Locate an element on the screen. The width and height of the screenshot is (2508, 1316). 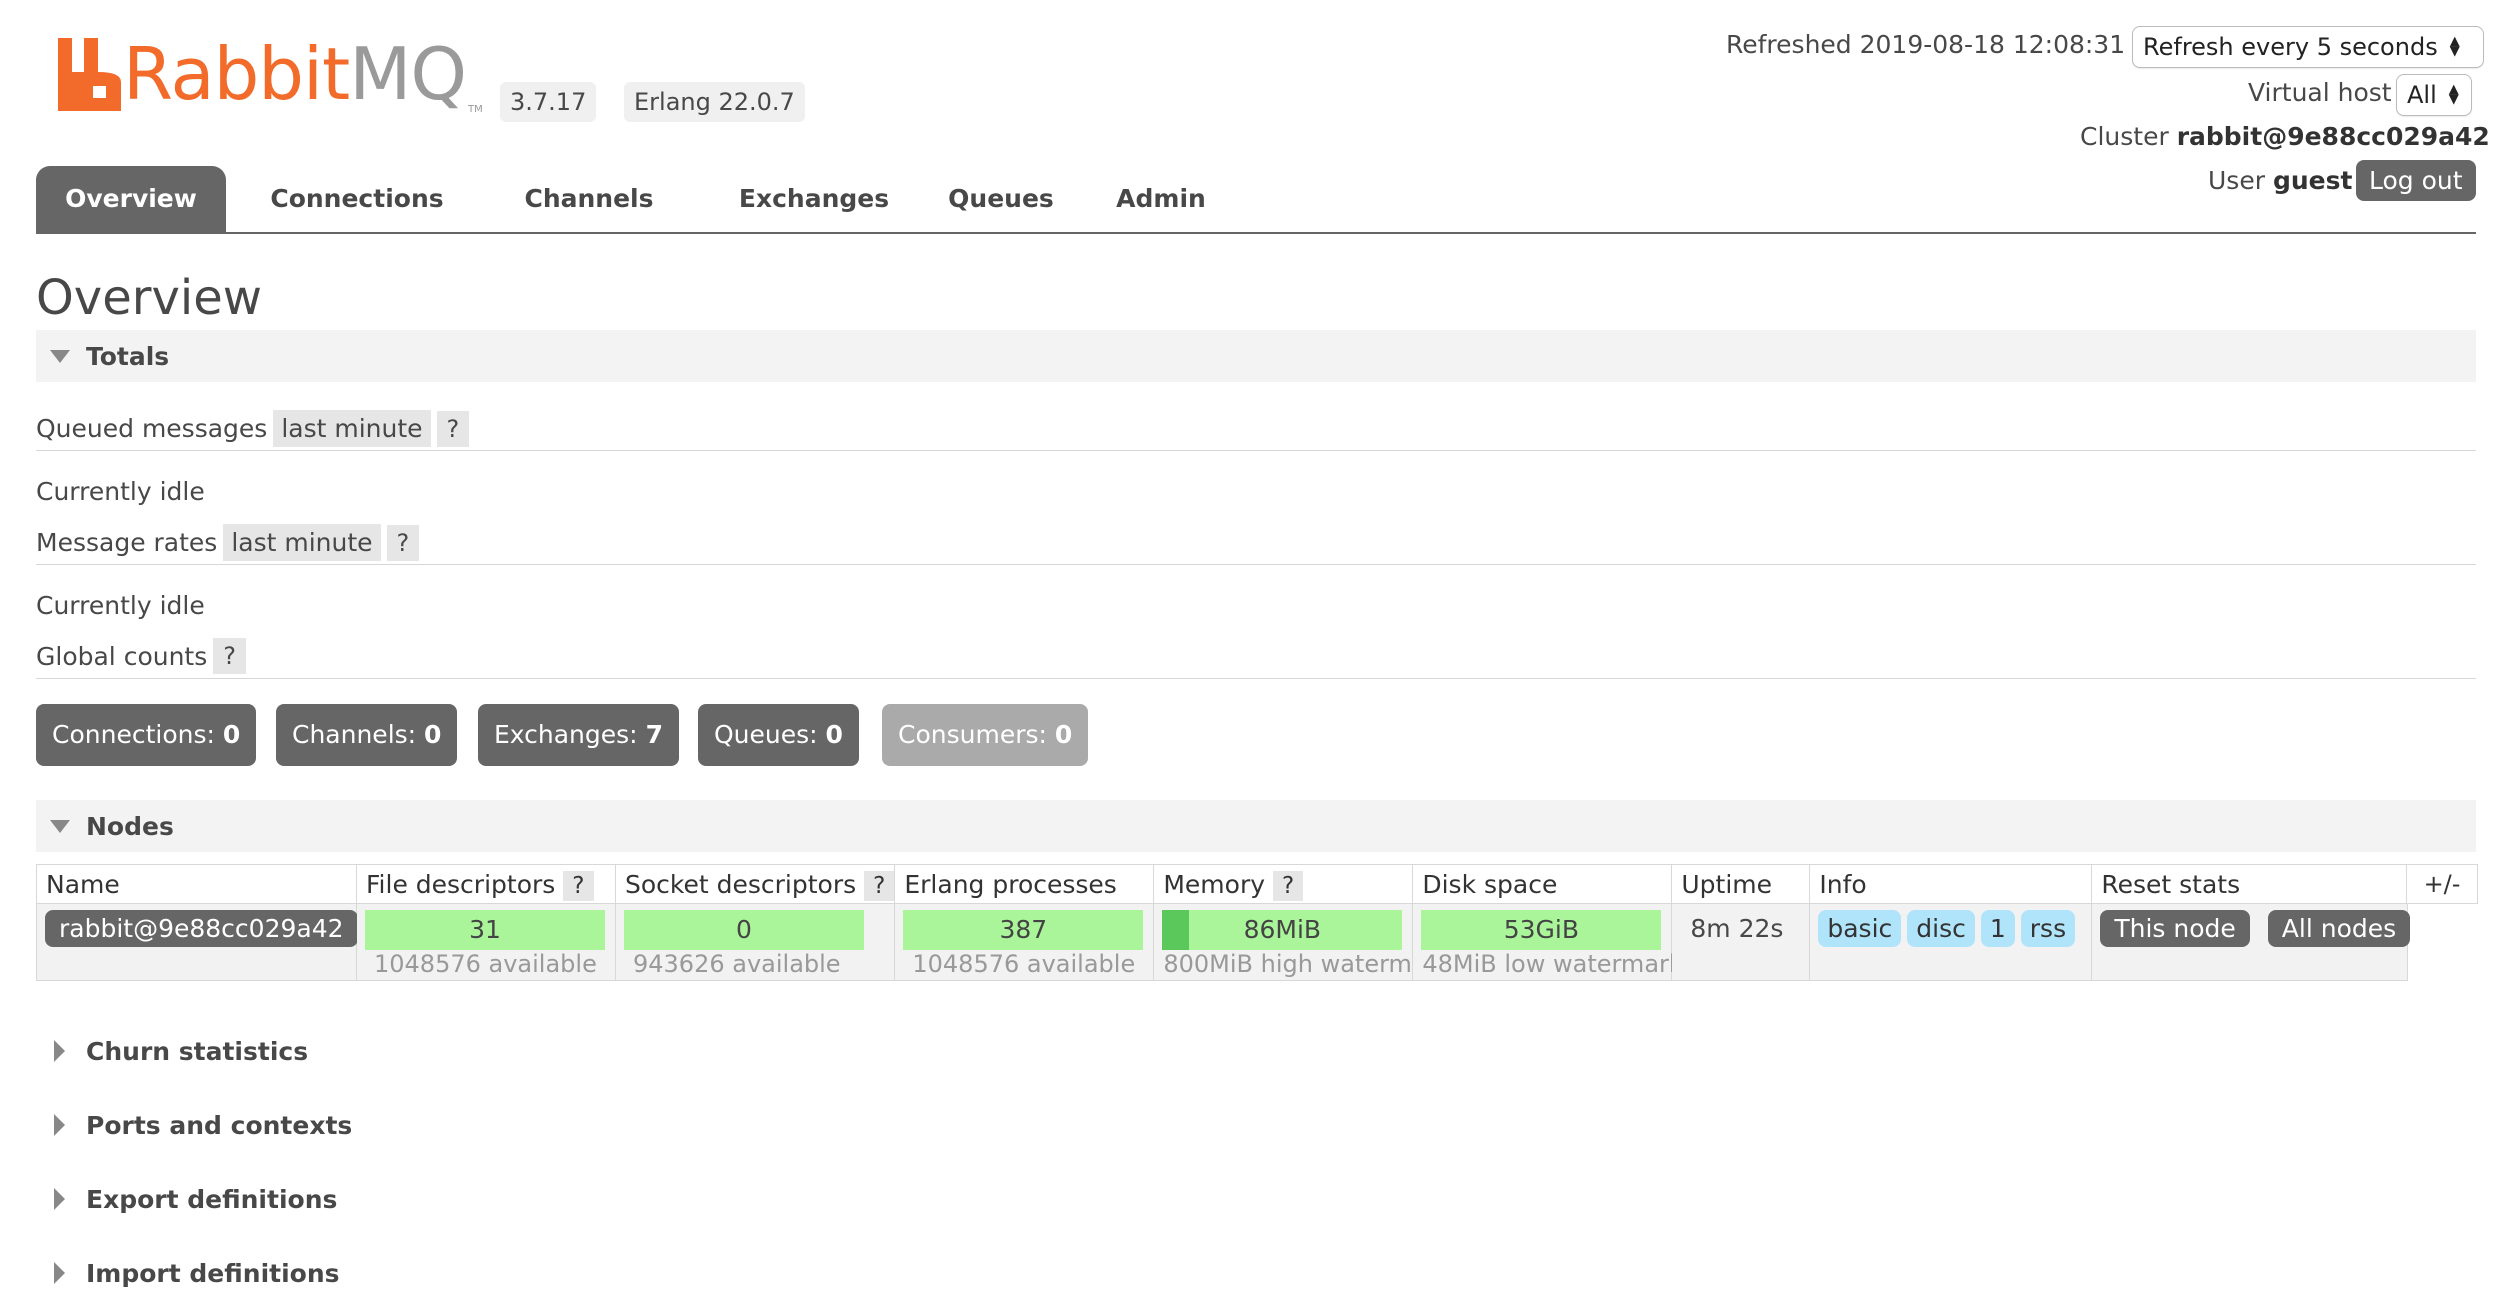
ports-and-contexts-heading: Ports and contexts is located at coordinates (219, 1125).